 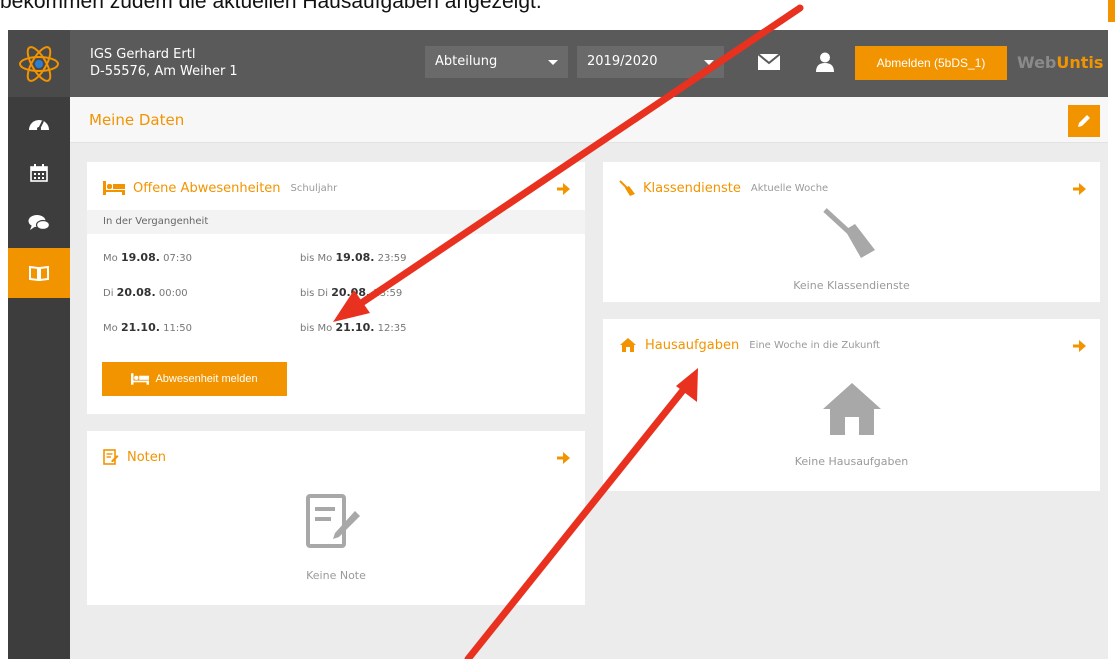 I want to click on atom-logo-icon, so click(x=39, y=63).